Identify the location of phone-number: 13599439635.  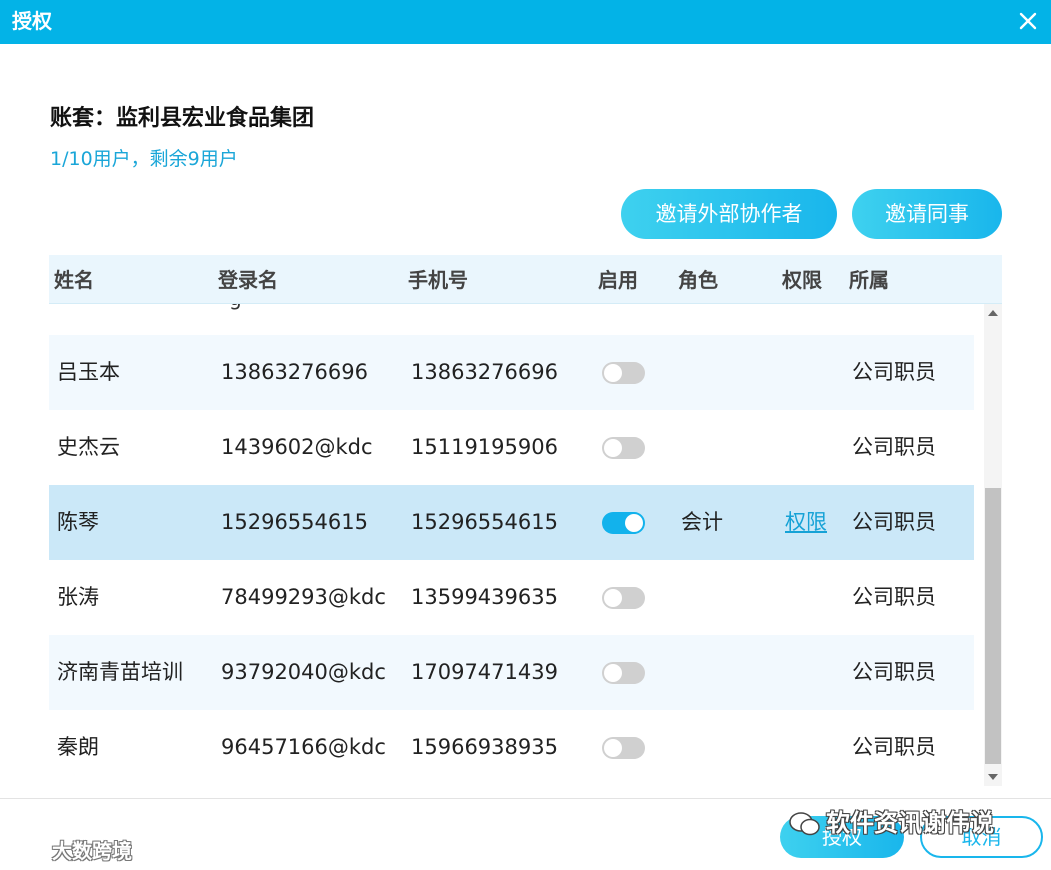
(484, 597).